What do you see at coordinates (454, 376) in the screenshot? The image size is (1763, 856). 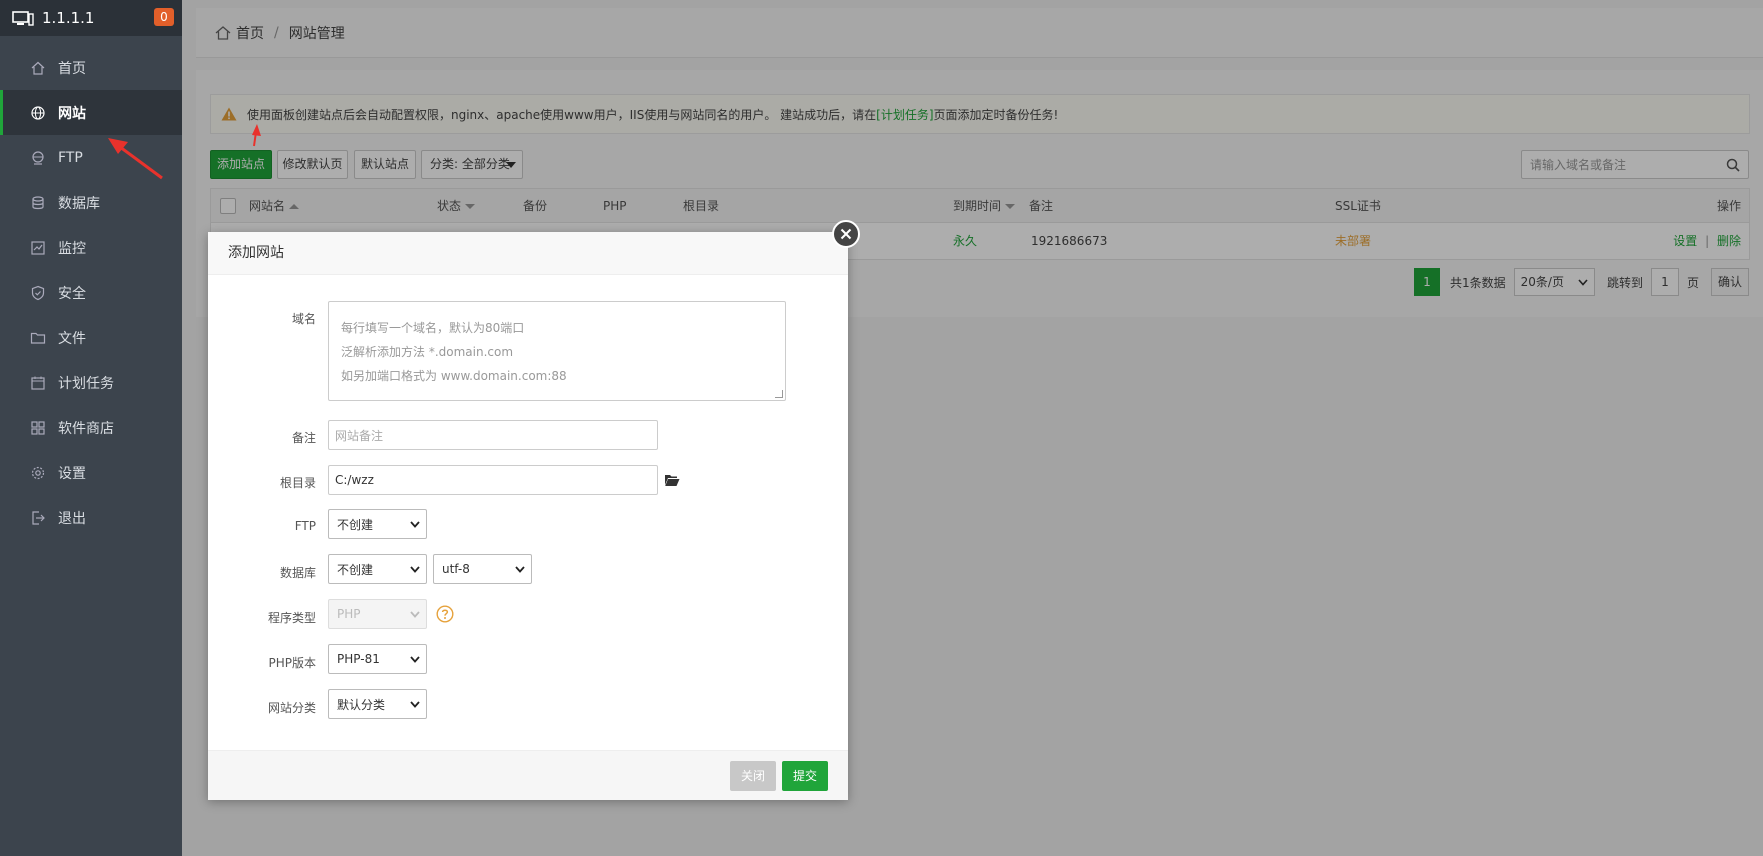 I see `domain-placeholder-line: 如另加端口格式为 www.domain.com:88` at bounding box center [454, 376].